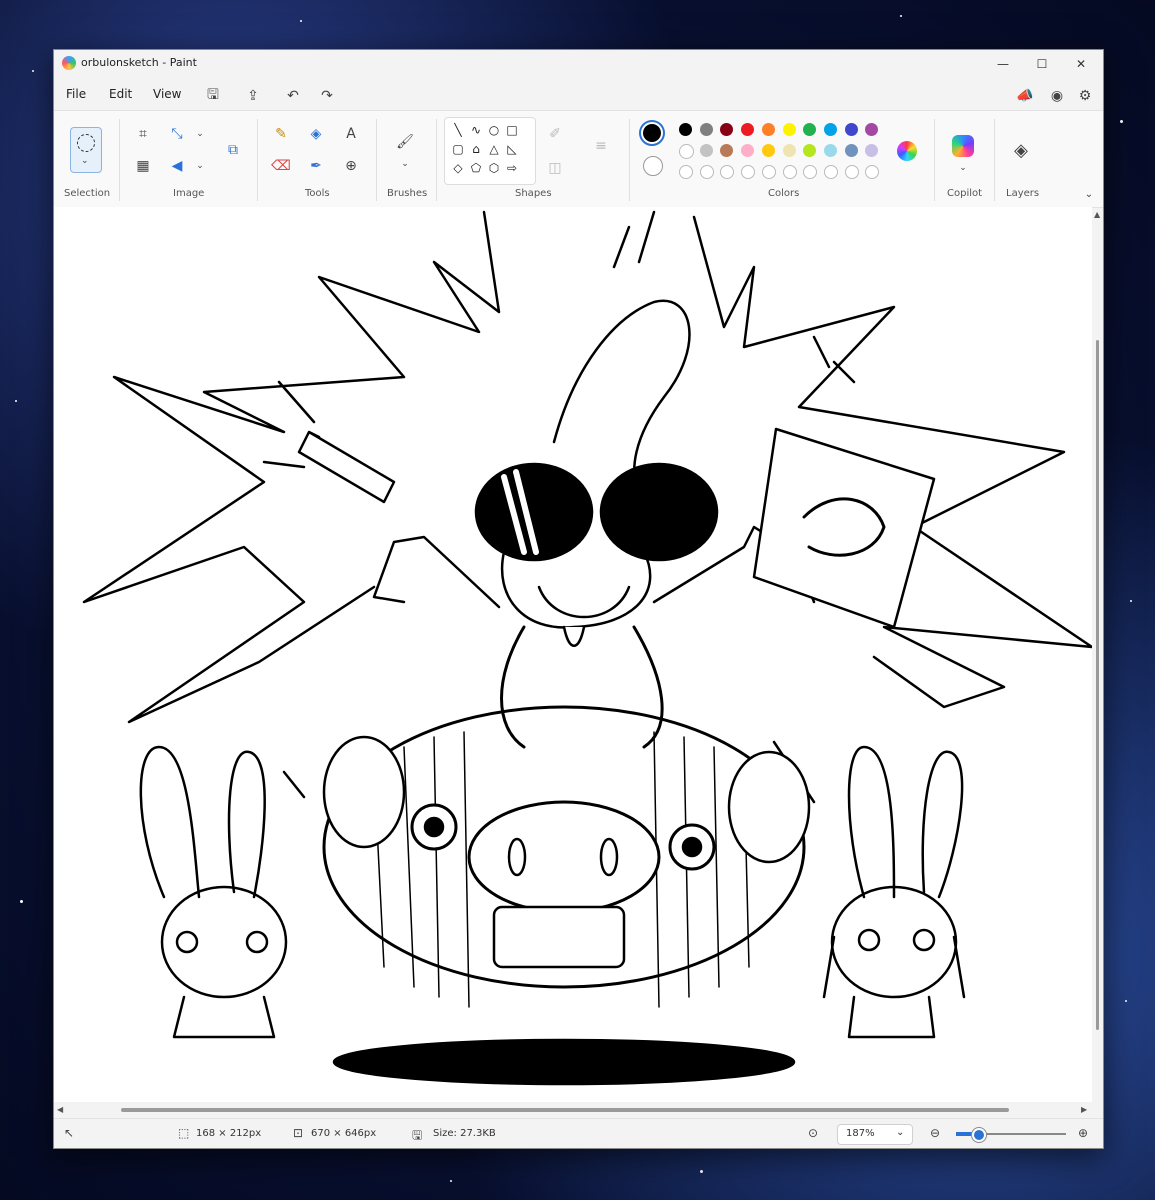 The height and width of the screenshot is (1200, 1155). I want to click on select-all-icon: ▦, so click(143, 166).